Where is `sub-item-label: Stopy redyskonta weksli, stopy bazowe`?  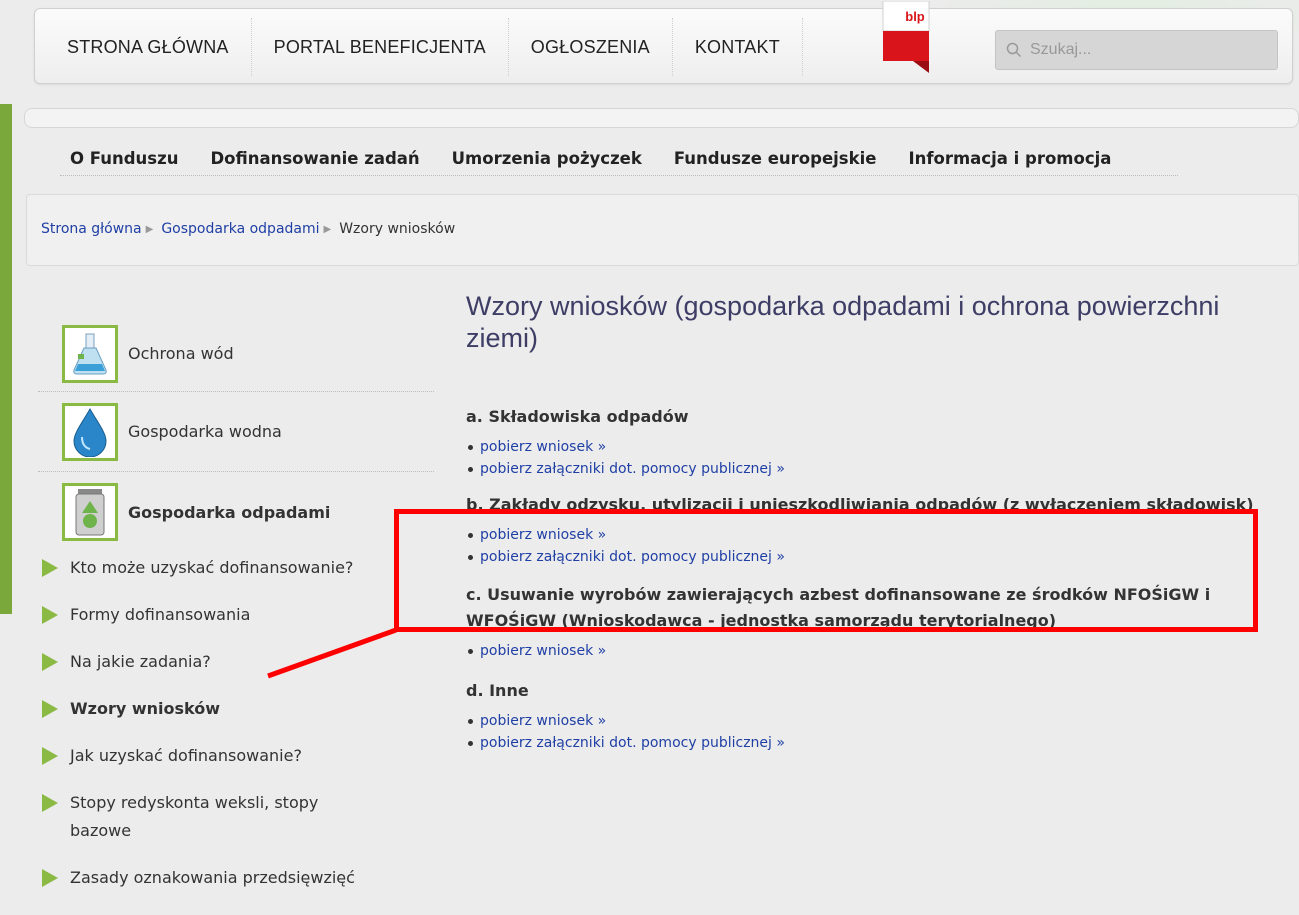 sub-item-label: Stopy redyskonta weksli, stopy bazowe is located at coordinates (194, 816).